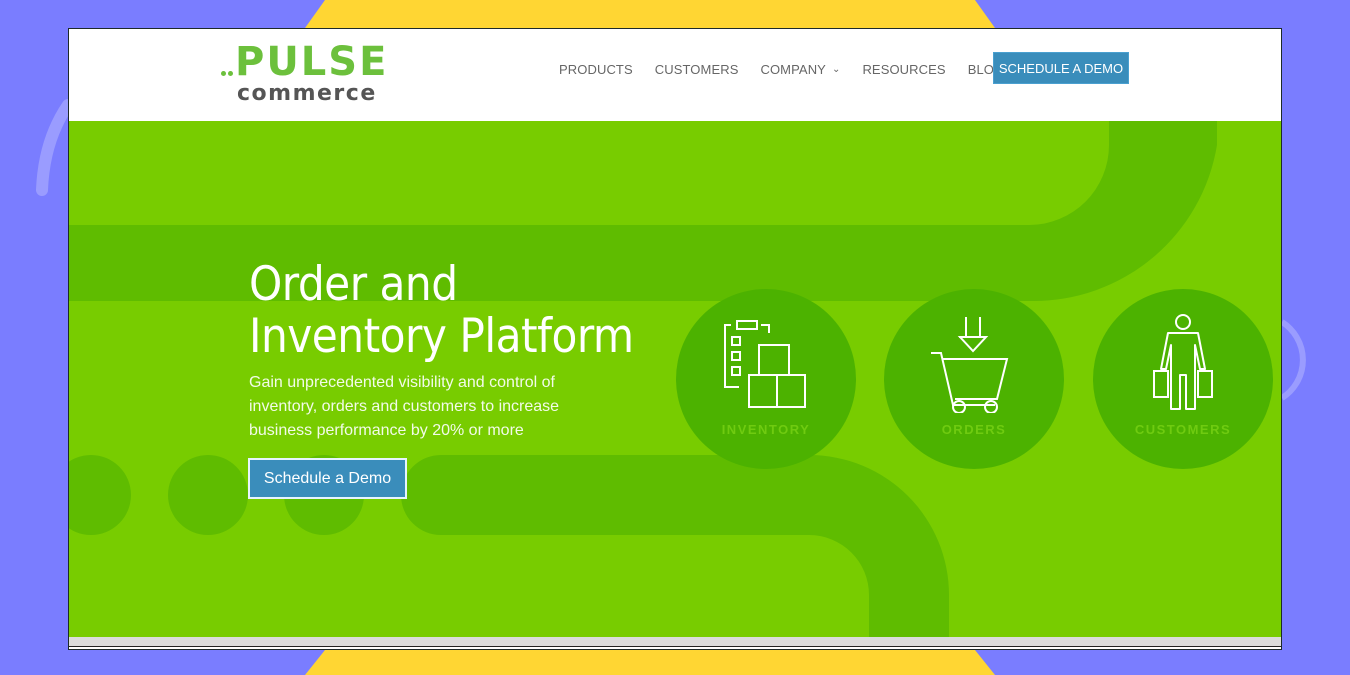 This screenshot has width=1350, height=675. I want to click on hero-title-line-2: Inventory Platform, so click(441, 336).